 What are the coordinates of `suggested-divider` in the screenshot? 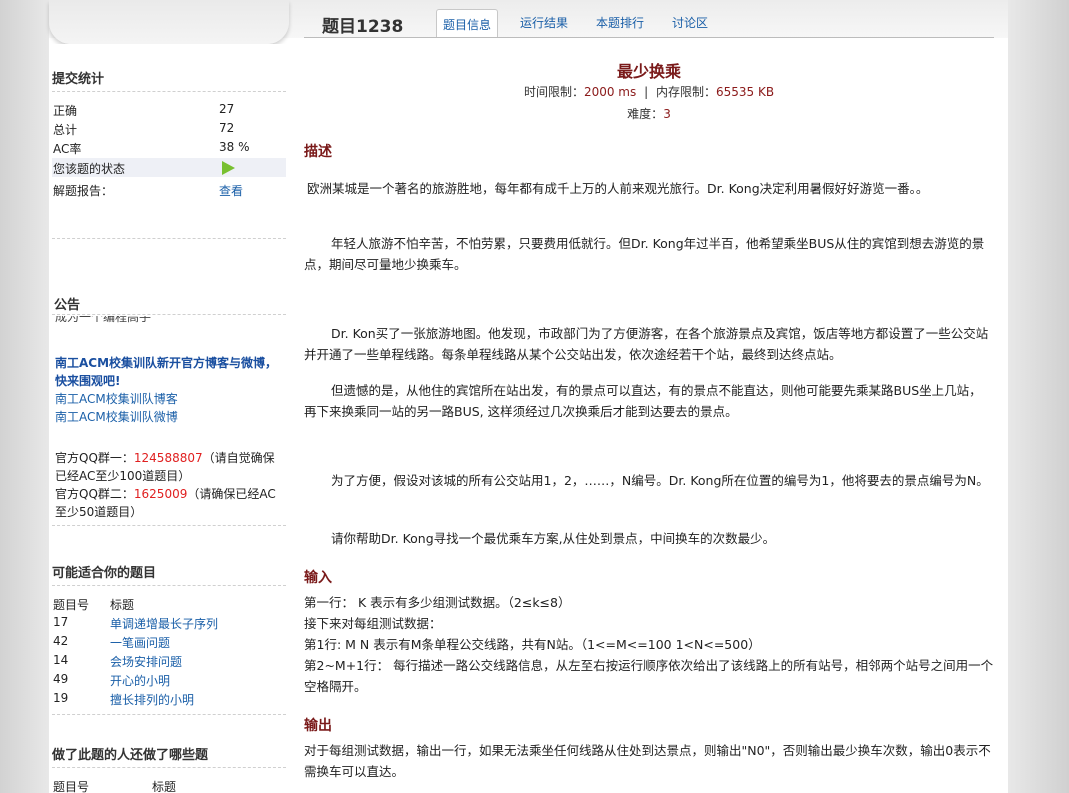 It's located at (169, 585).